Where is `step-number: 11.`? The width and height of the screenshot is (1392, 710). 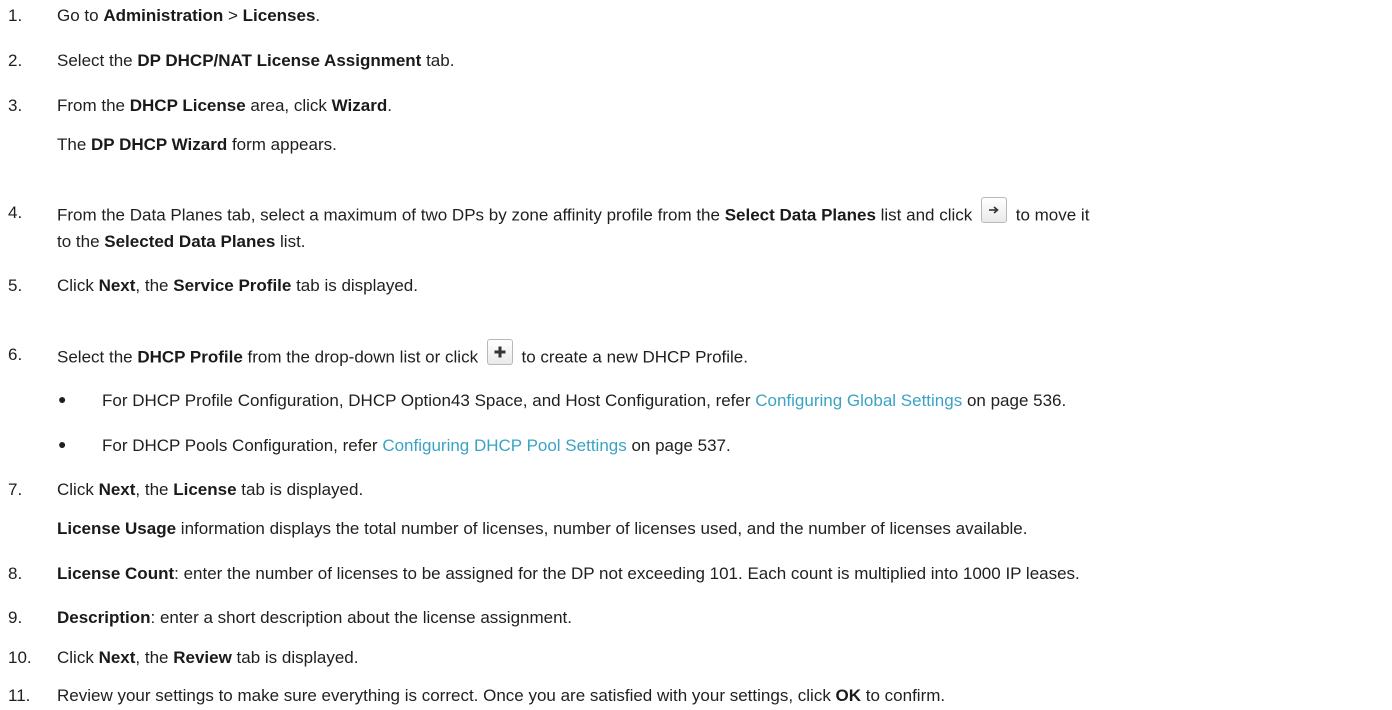 step-number: 11. is located at coordinates (19, 695).